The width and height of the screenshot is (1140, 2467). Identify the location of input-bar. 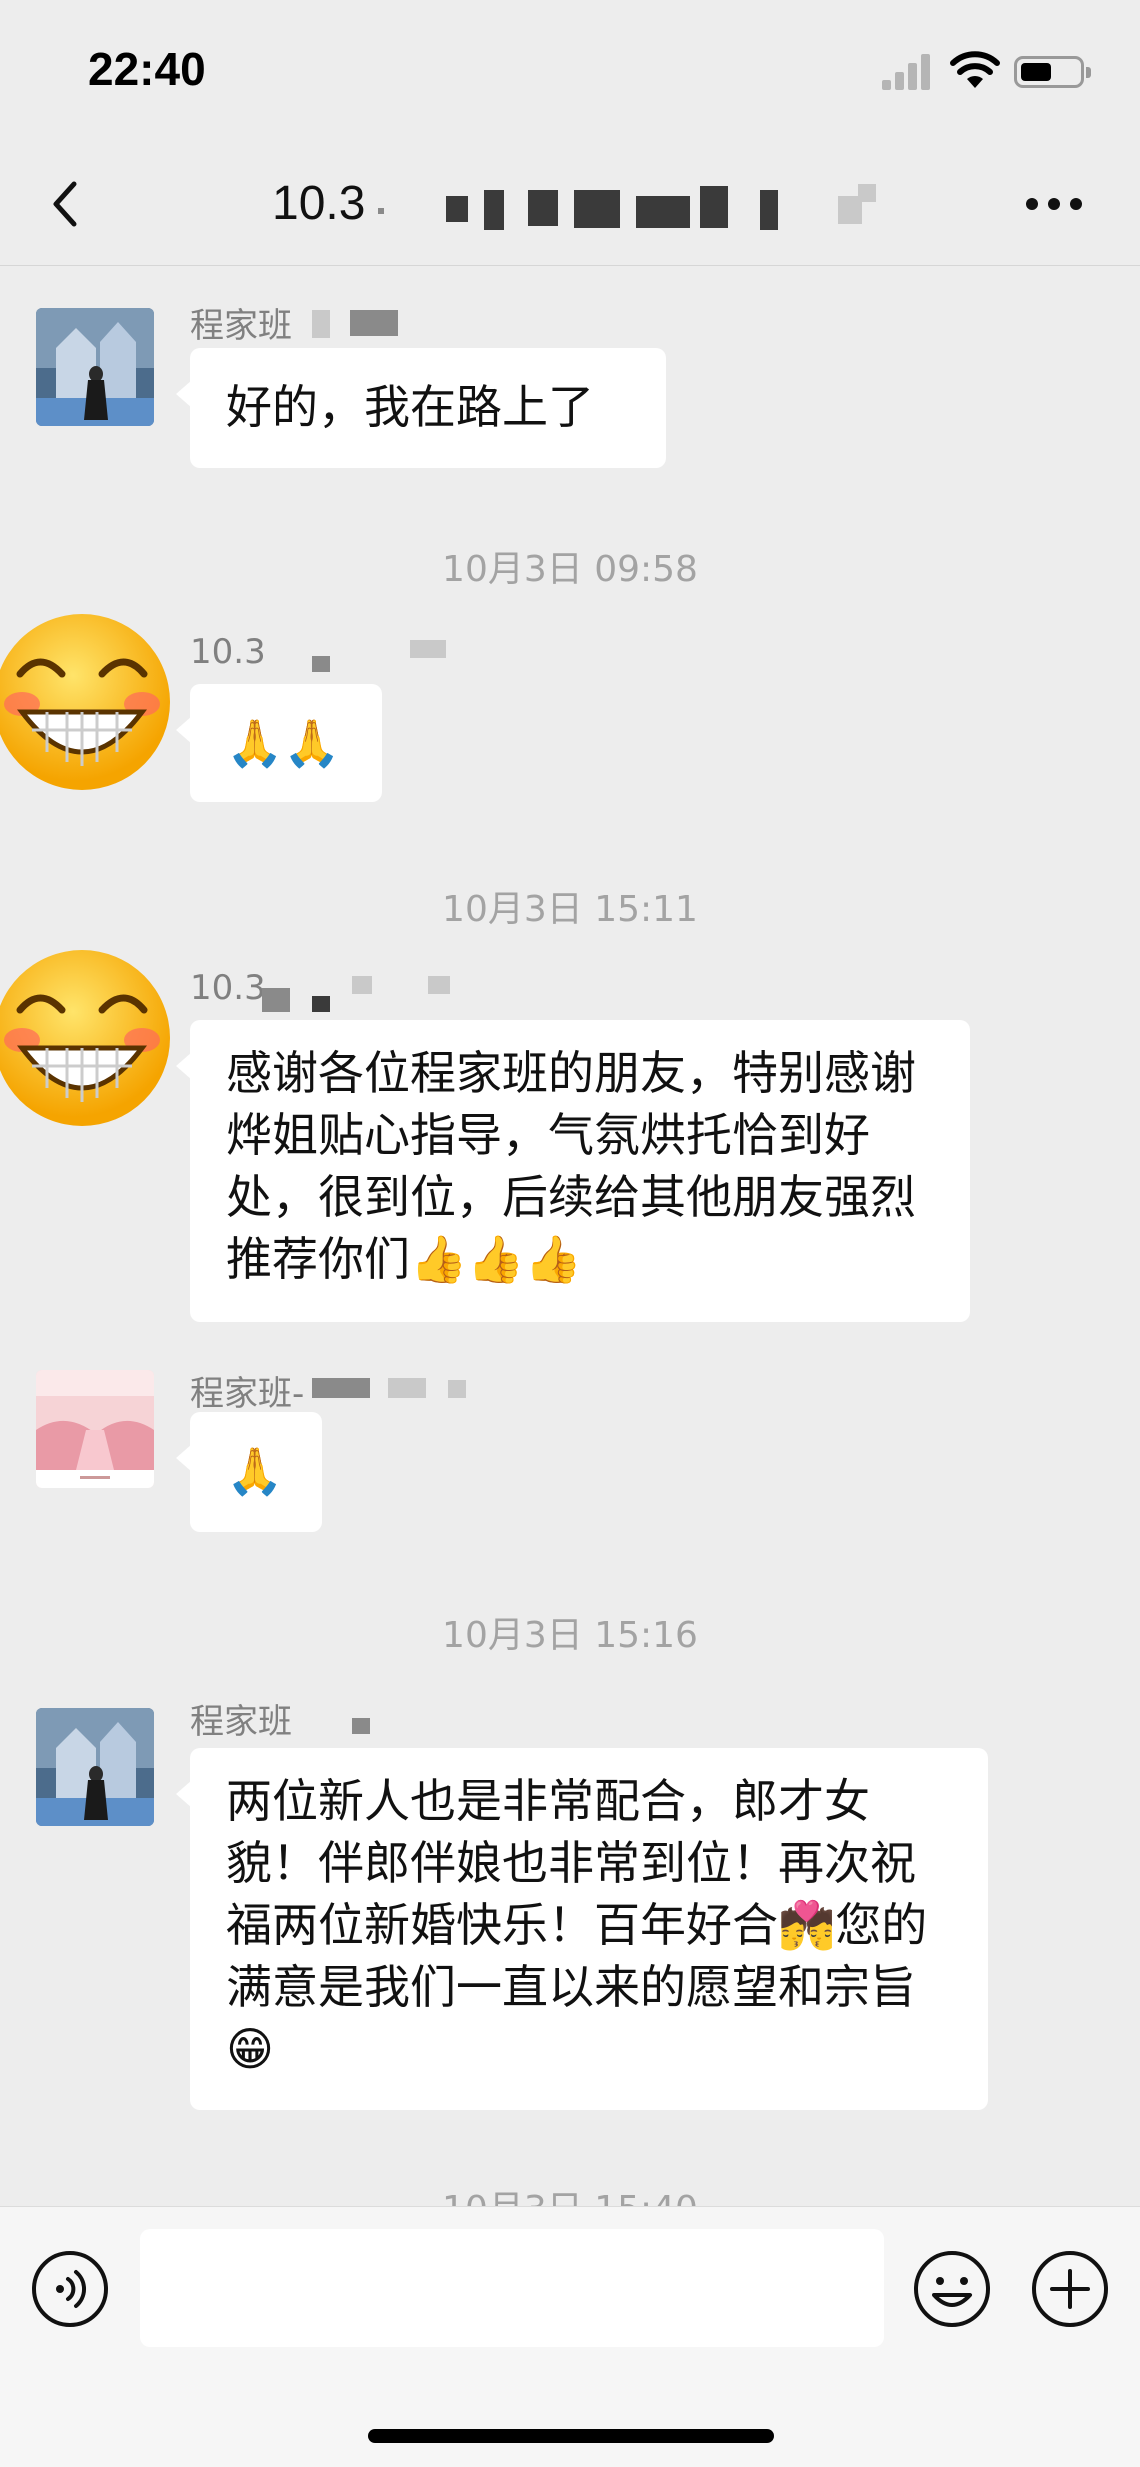
(570, 2336).